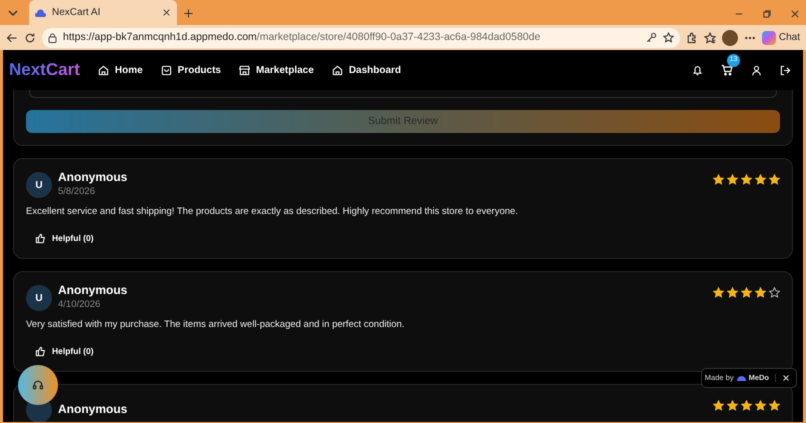  Describe the element at coordinates (103, 12) in the screenshot. I see `browser-tab: NexCart AI` at that location.